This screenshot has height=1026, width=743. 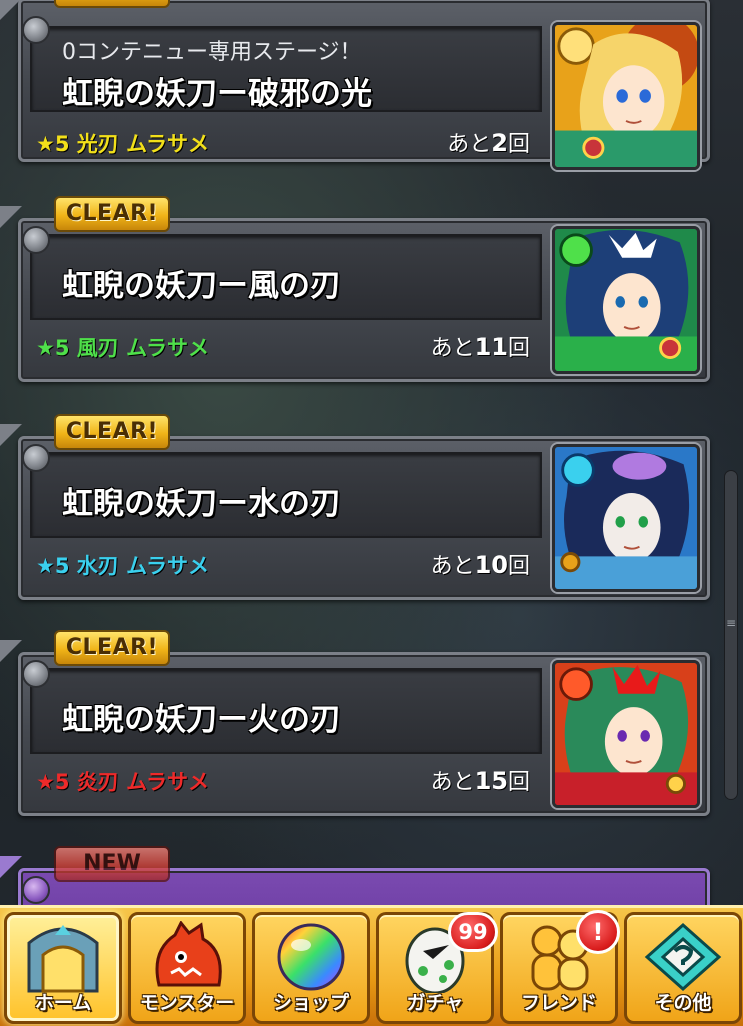 I want to click on tab-label: その他, so click(x=683, y=1003).